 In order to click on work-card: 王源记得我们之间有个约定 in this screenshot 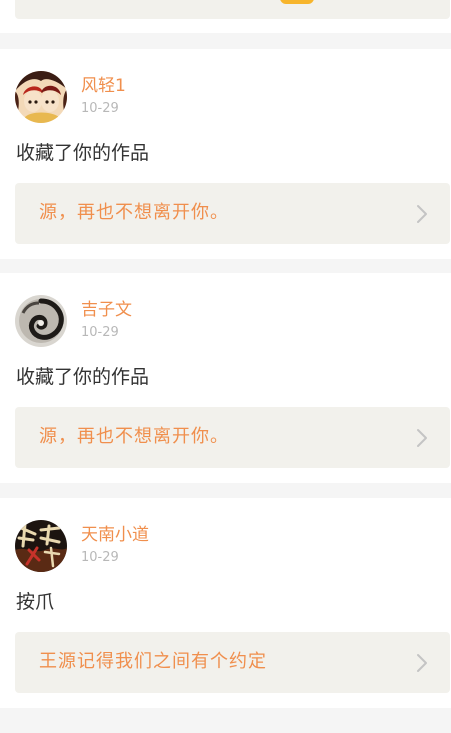, I will do `click(232, 662)`.